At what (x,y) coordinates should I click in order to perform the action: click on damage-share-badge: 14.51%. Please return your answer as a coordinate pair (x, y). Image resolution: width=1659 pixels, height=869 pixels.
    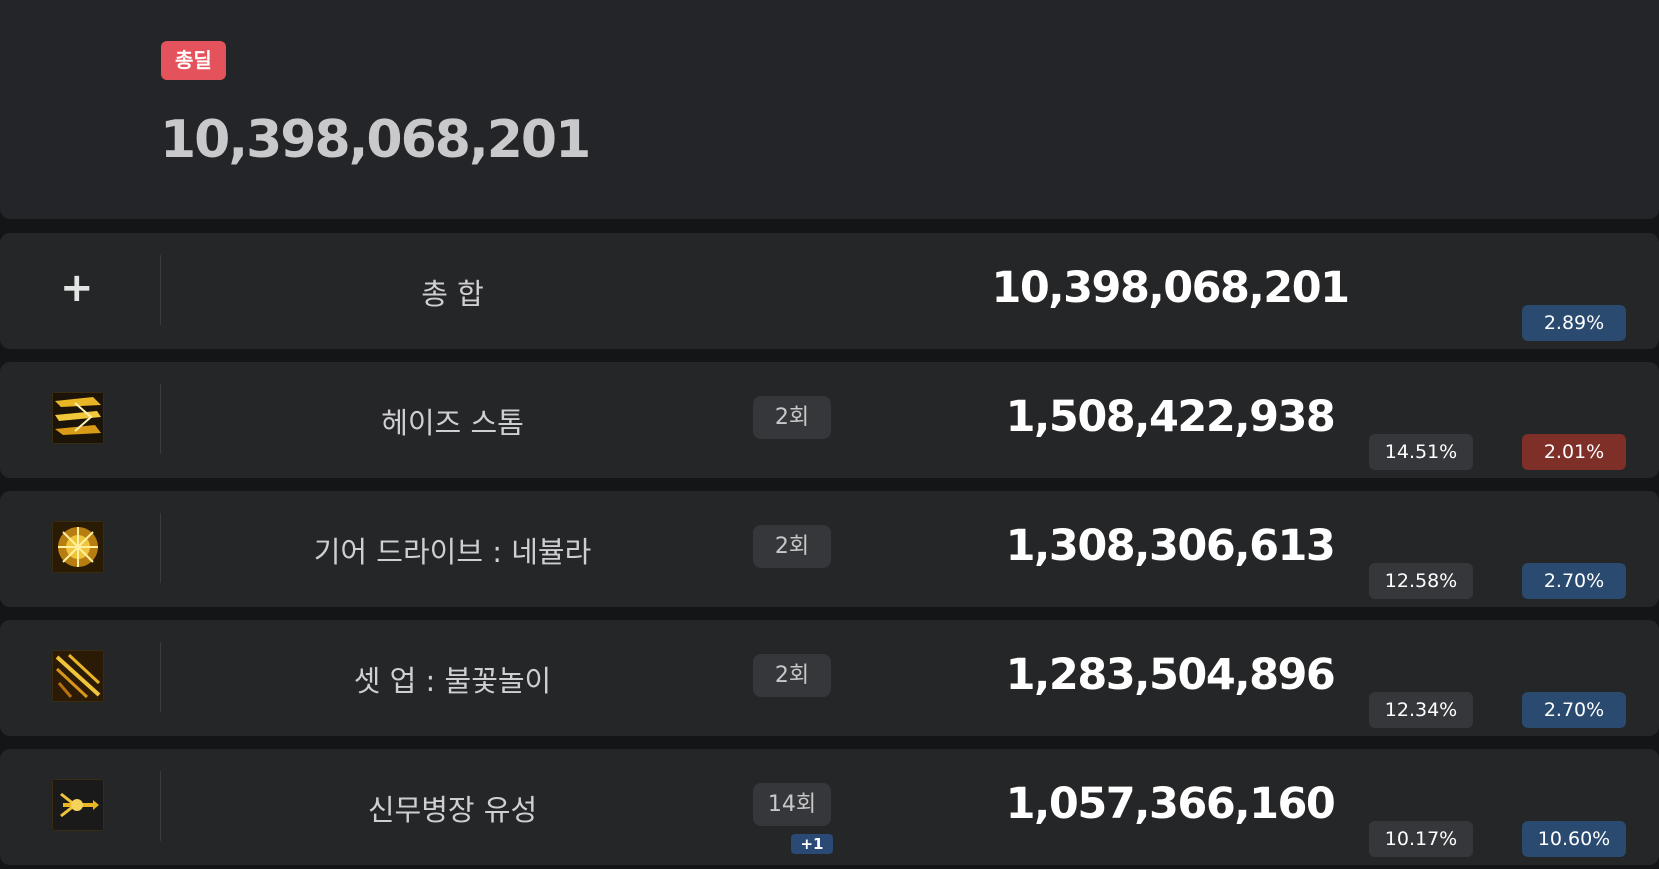
    Looking at the image, I should click on (1421, 452).